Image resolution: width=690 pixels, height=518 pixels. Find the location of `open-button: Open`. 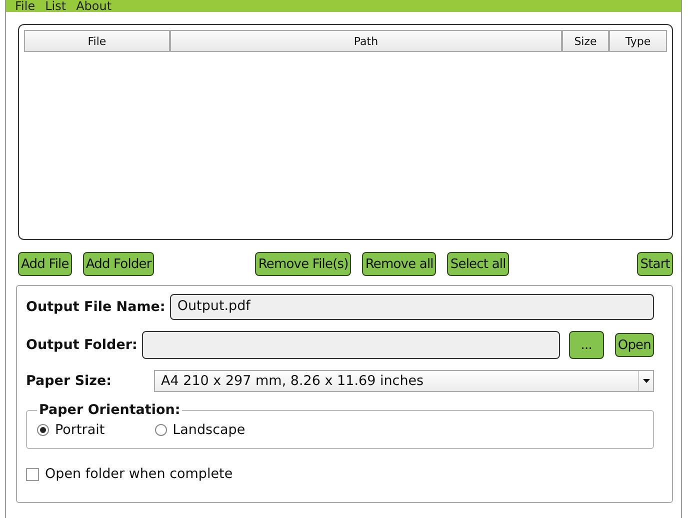

open-button: Open is located at coordinates (634, 345).